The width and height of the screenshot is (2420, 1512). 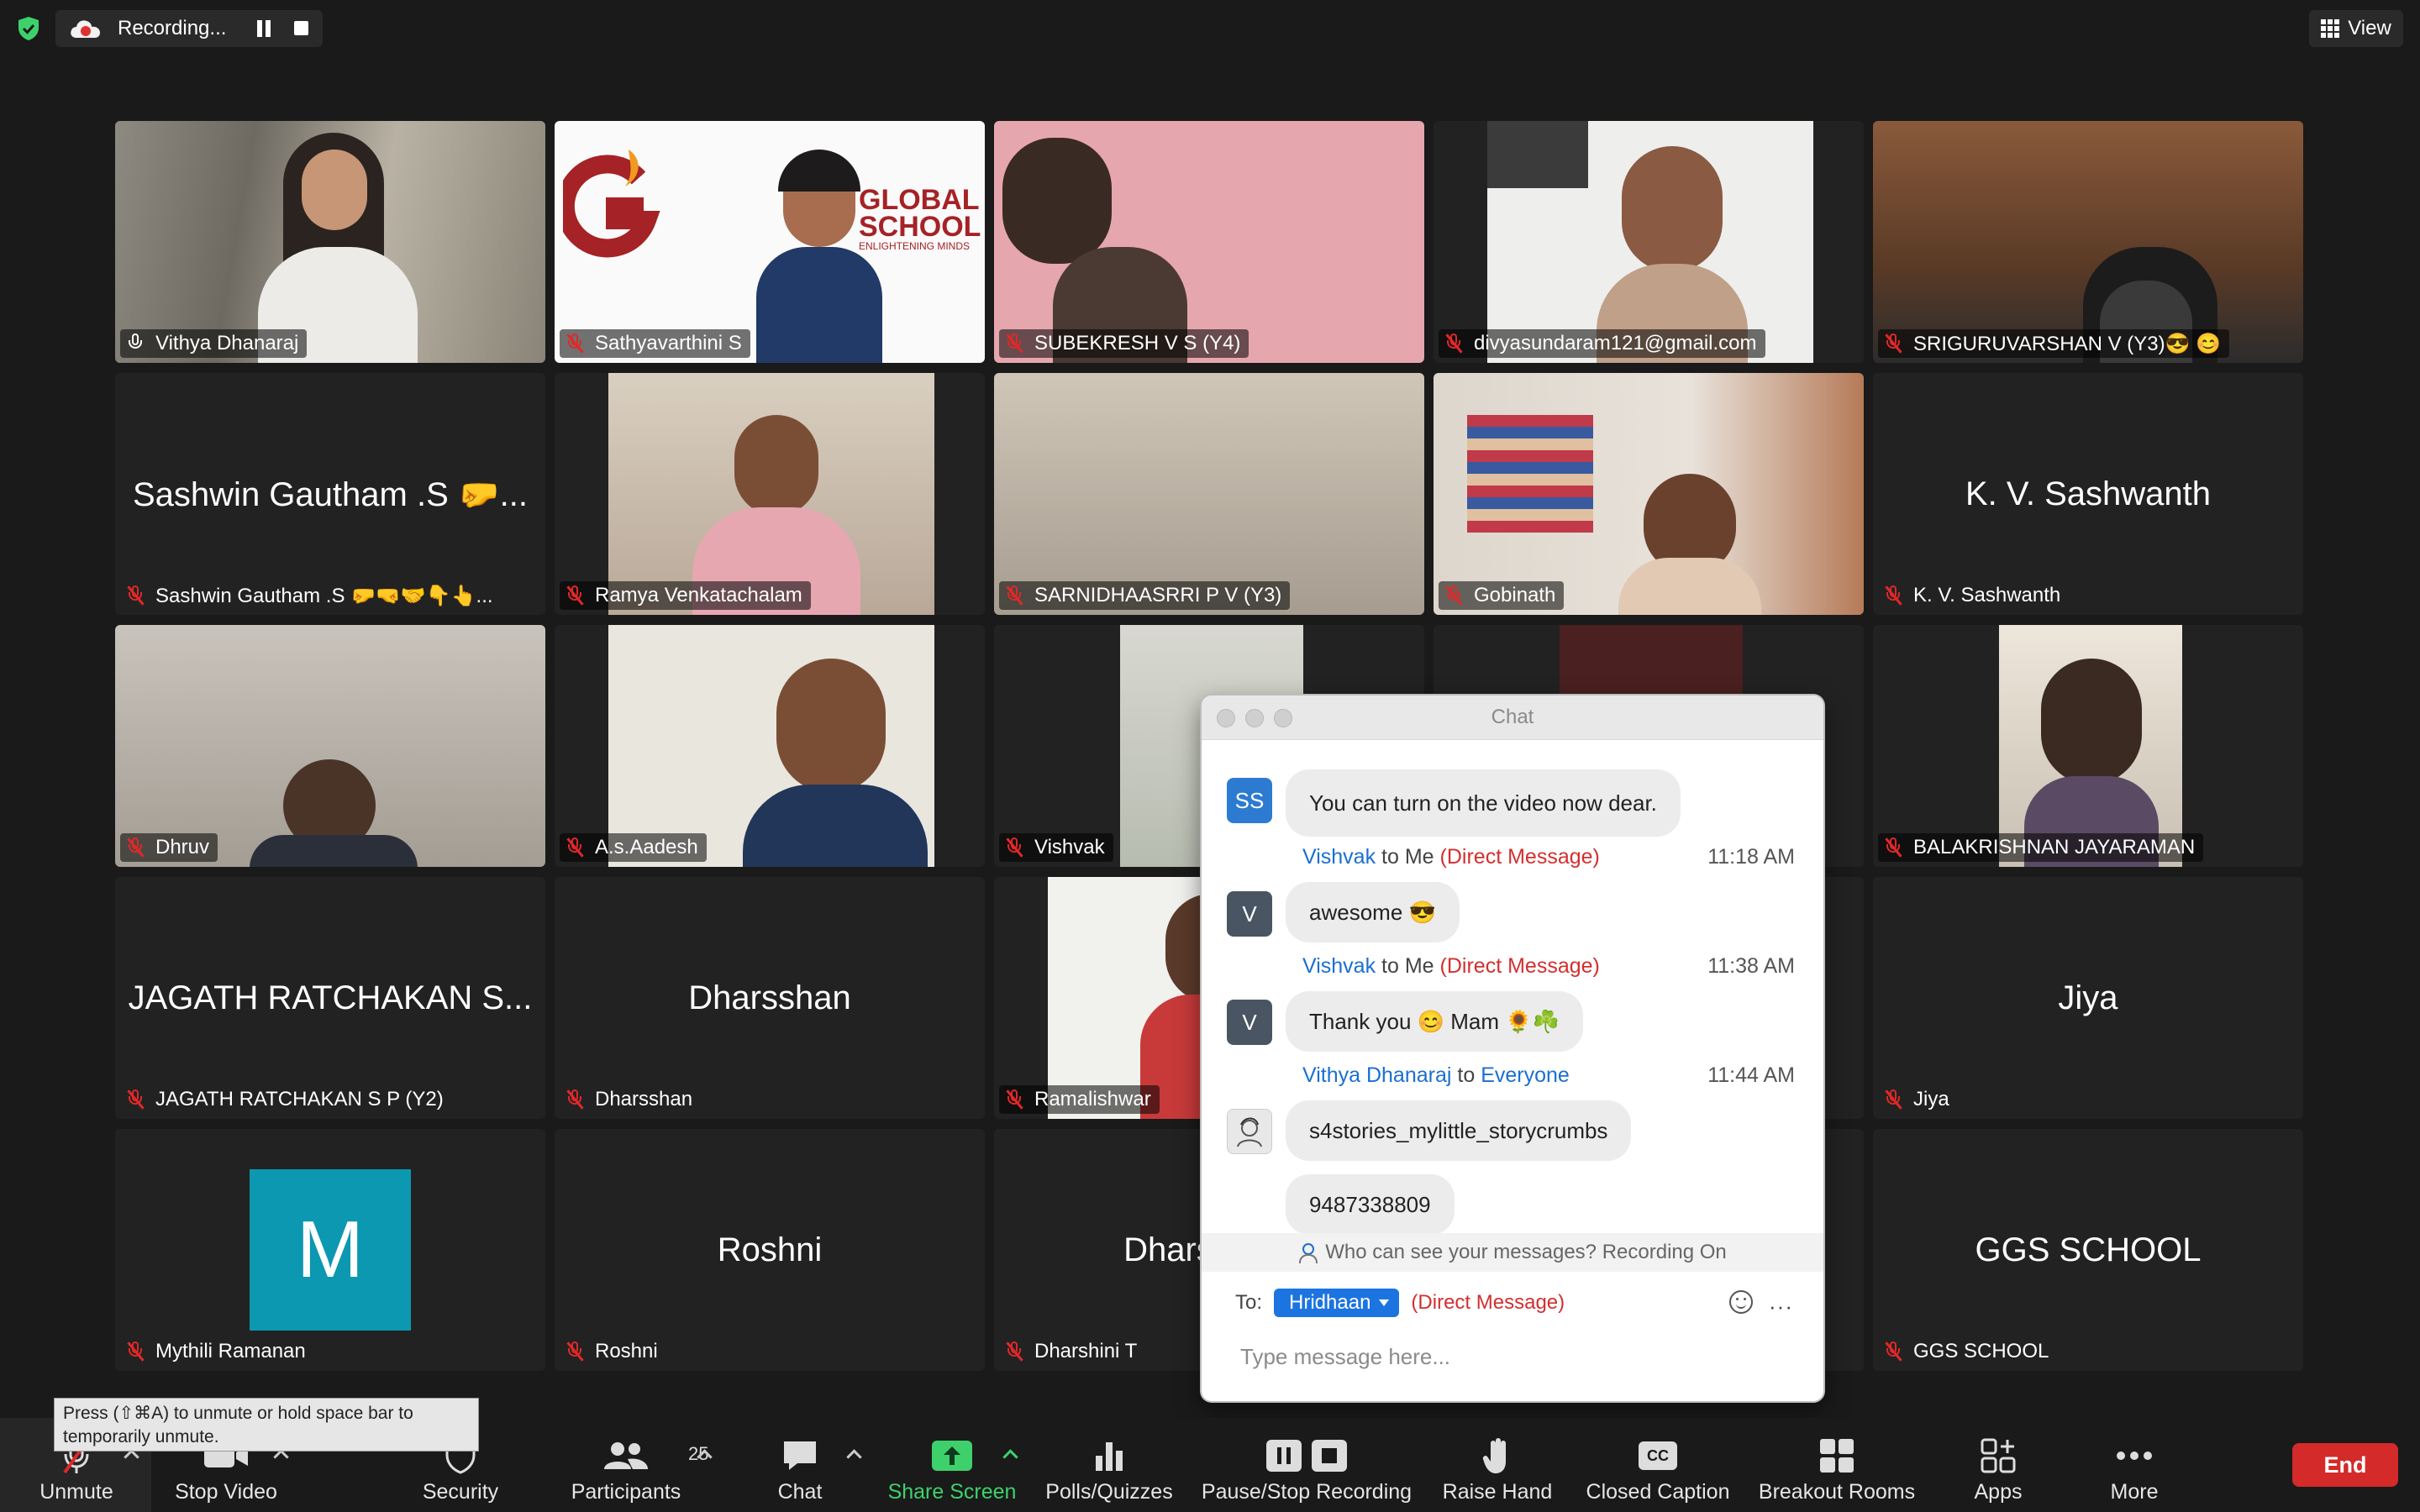 What do you see at coordinates (770, 494) in the screenshot?
I see `video-tile: Ramya Venkatachalam` at bounding box center [770, 494].